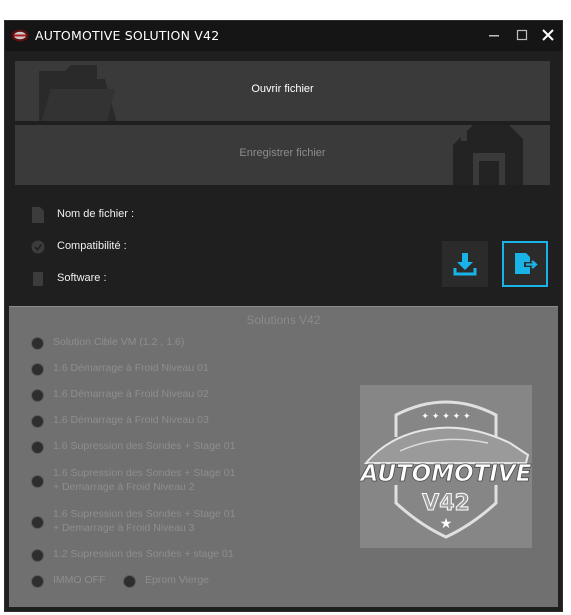 The image size is (571, 615). I want to click on window-title: AUTOMOTIVE SOLUTION V42, so click(127, 35).